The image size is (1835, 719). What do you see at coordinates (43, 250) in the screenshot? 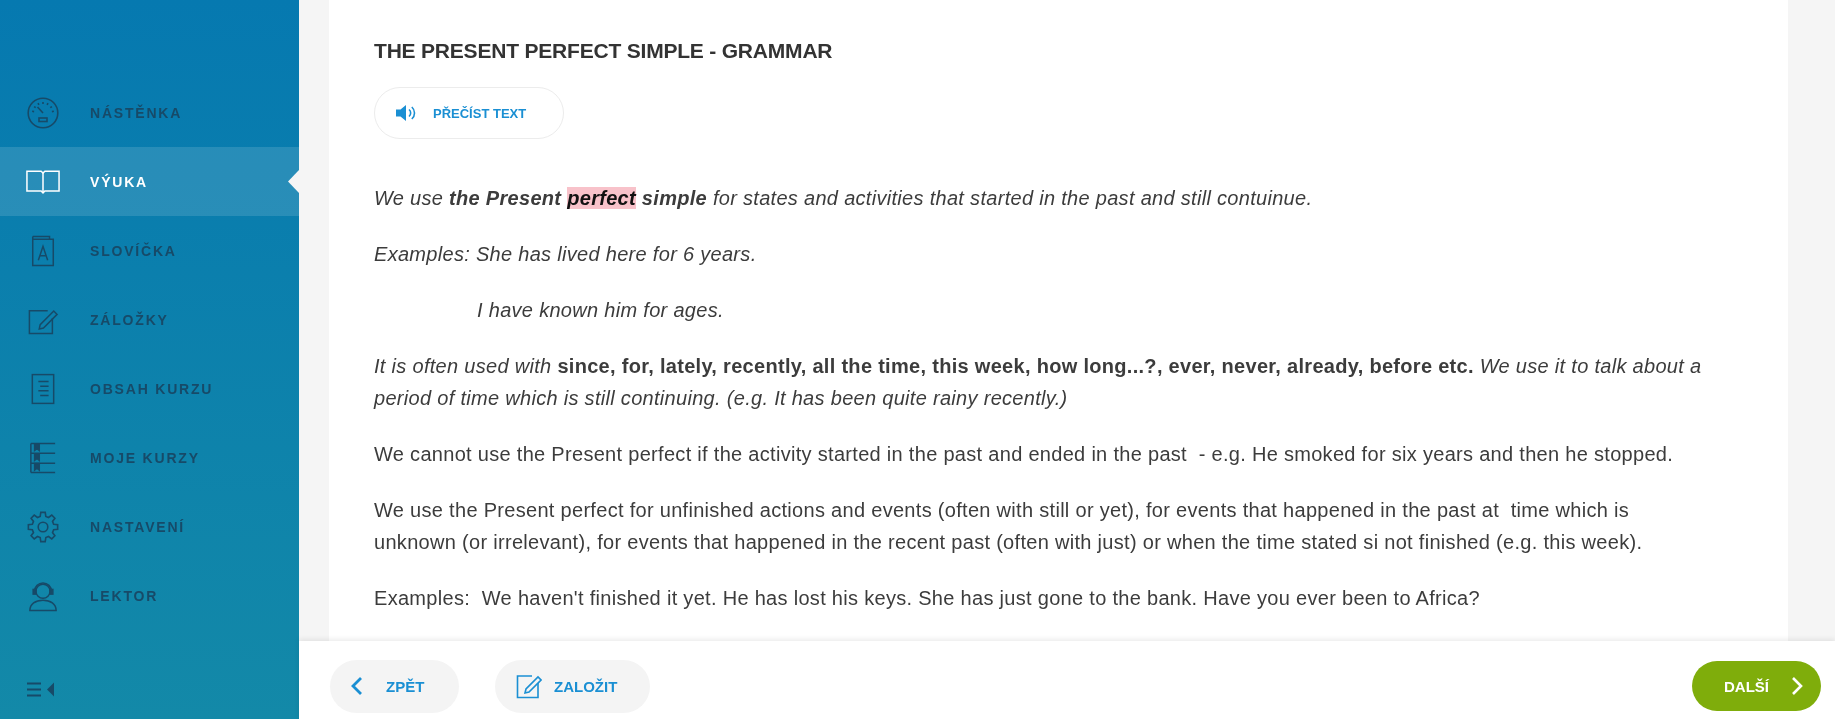
I see `book-letter-icon` at bounding box center [43, 250].